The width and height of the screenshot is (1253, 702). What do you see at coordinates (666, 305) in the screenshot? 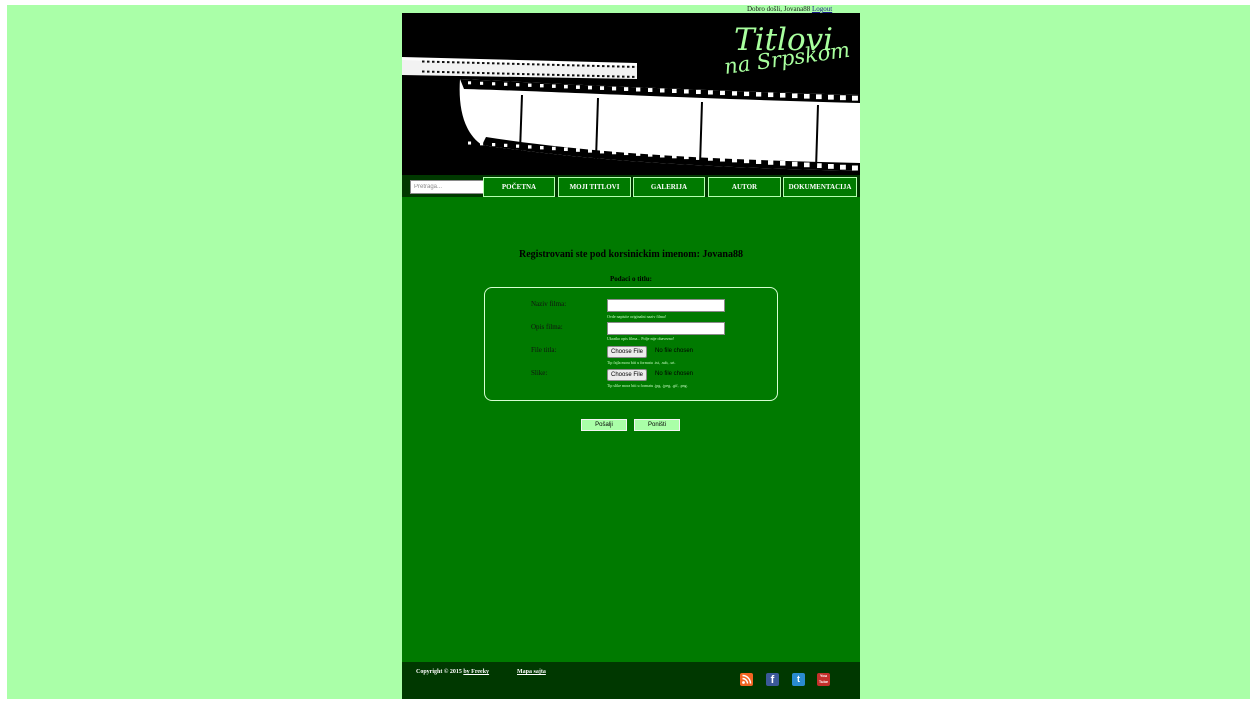
I see `movie-name-input` at bounding box center [666, 305].